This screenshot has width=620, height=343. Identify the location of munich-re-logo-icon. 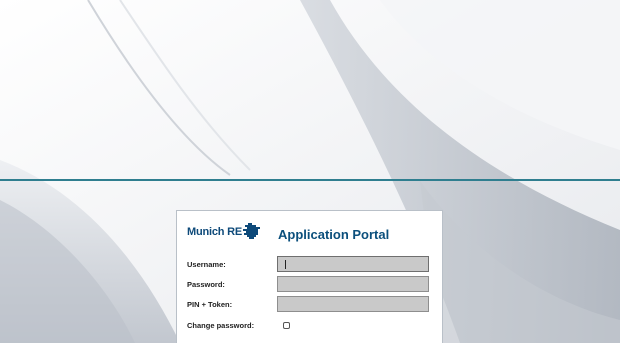
(251, 231).